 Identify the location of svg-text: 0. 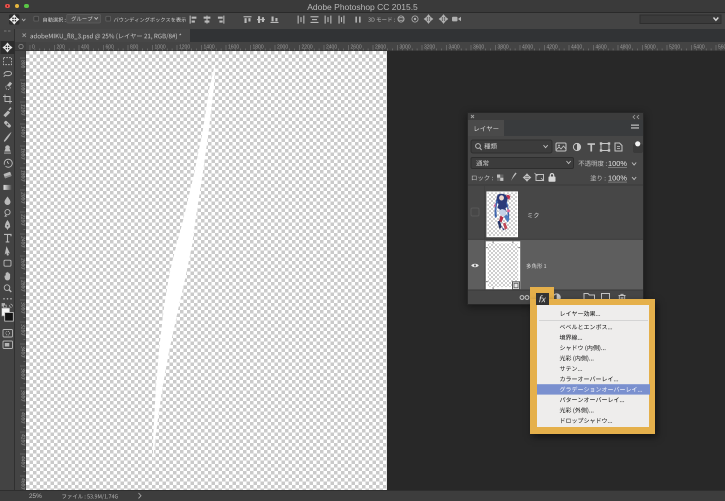
(33, 48).